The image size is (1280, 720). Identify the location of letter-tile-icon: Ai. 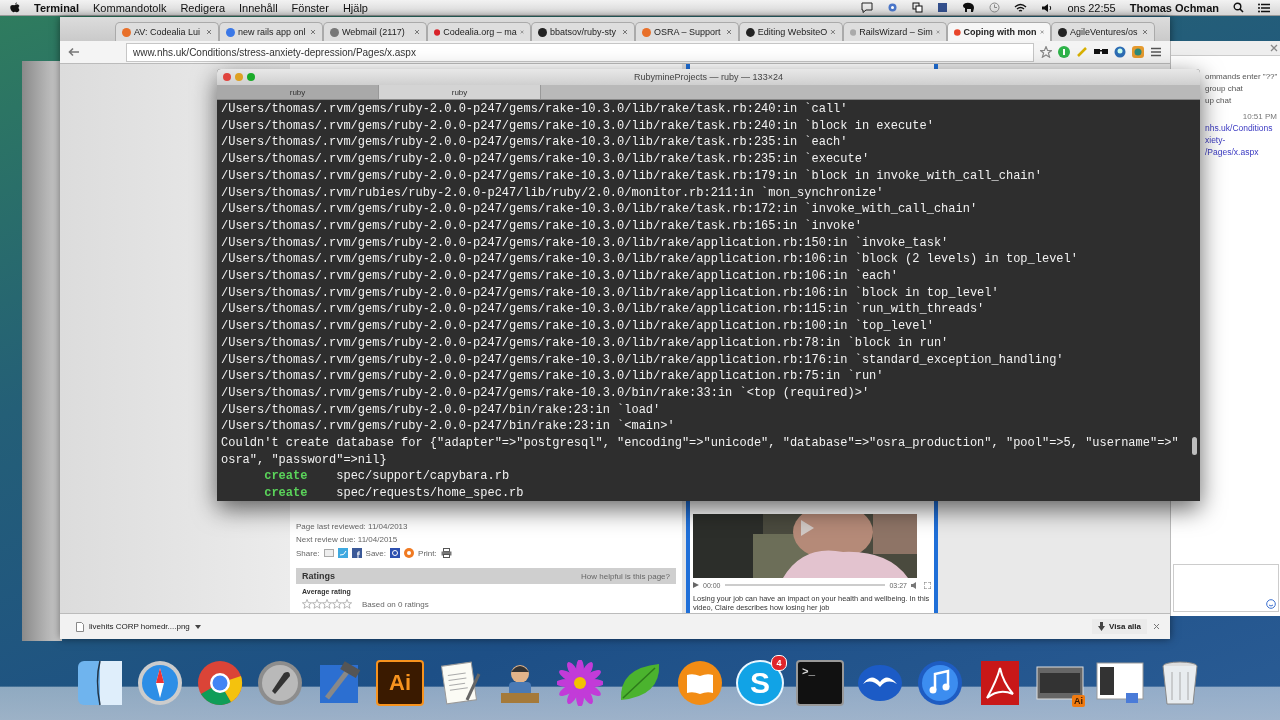
(400, 682).